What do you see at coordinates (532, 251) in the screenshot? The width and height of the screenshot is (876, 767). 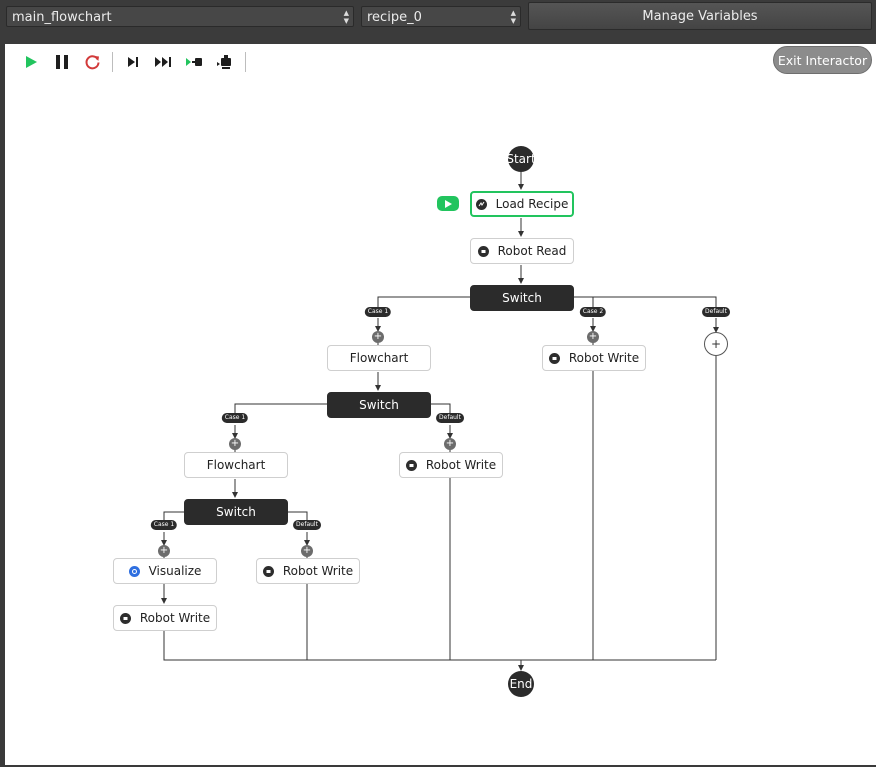 I see `node-label: Robot Read` at bounding box center [532, 251].